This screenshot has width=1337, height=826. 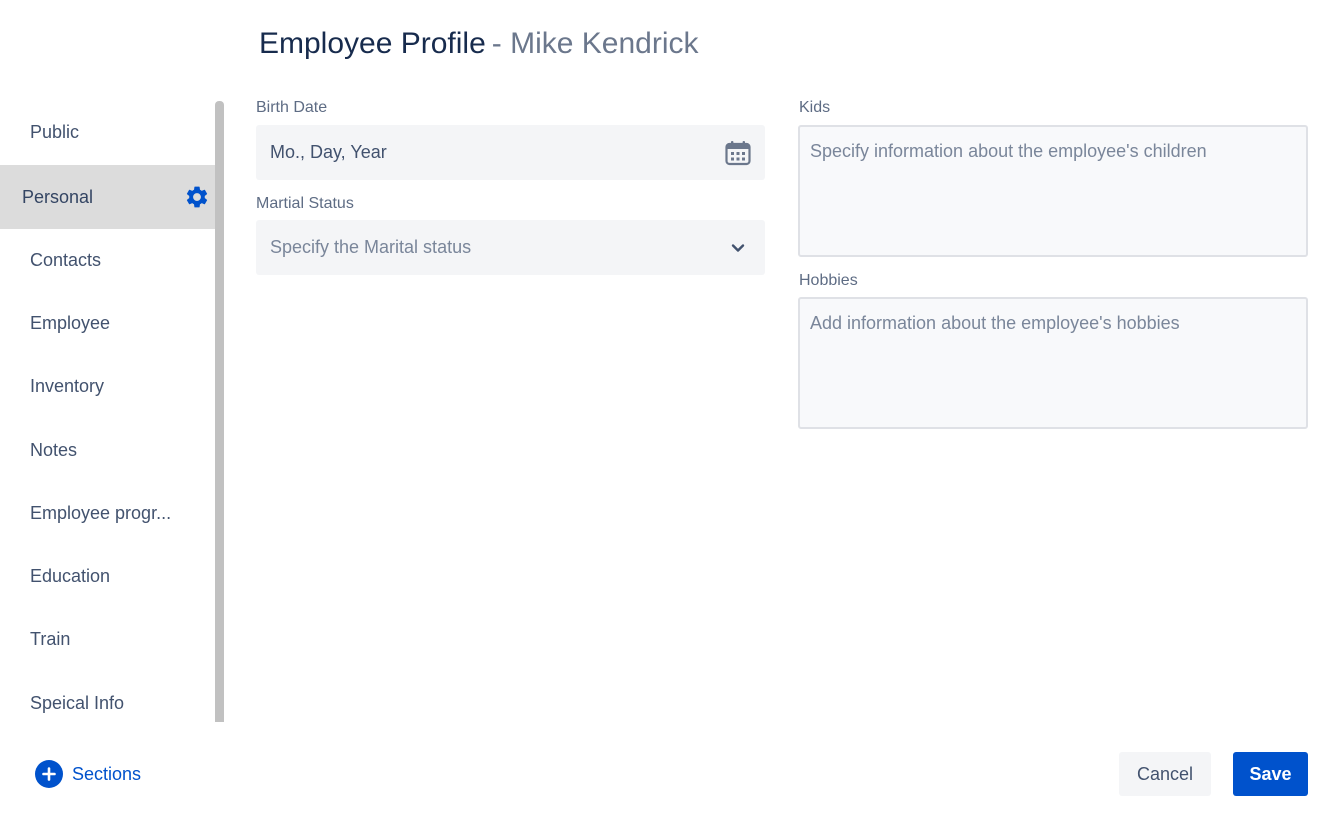 What do you see at coordinates (328, 152) in the screenshot?
I see `birth-date-placeholder: Mo., Day, Year` at bounding box center [328, 152].